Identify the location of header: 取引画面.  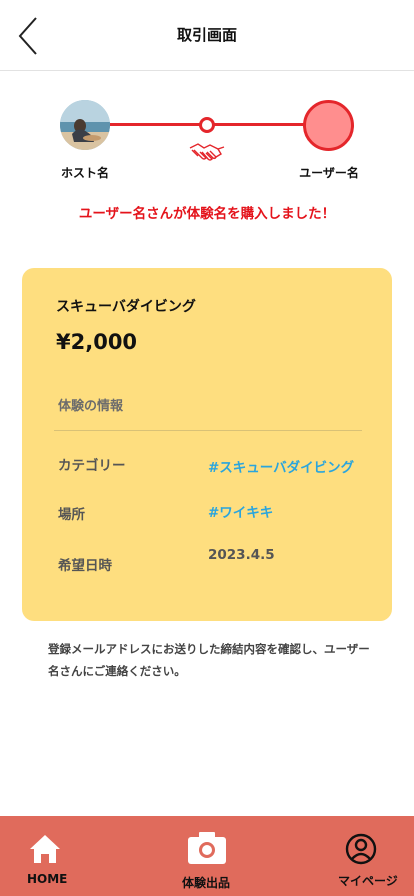
(207, 35).